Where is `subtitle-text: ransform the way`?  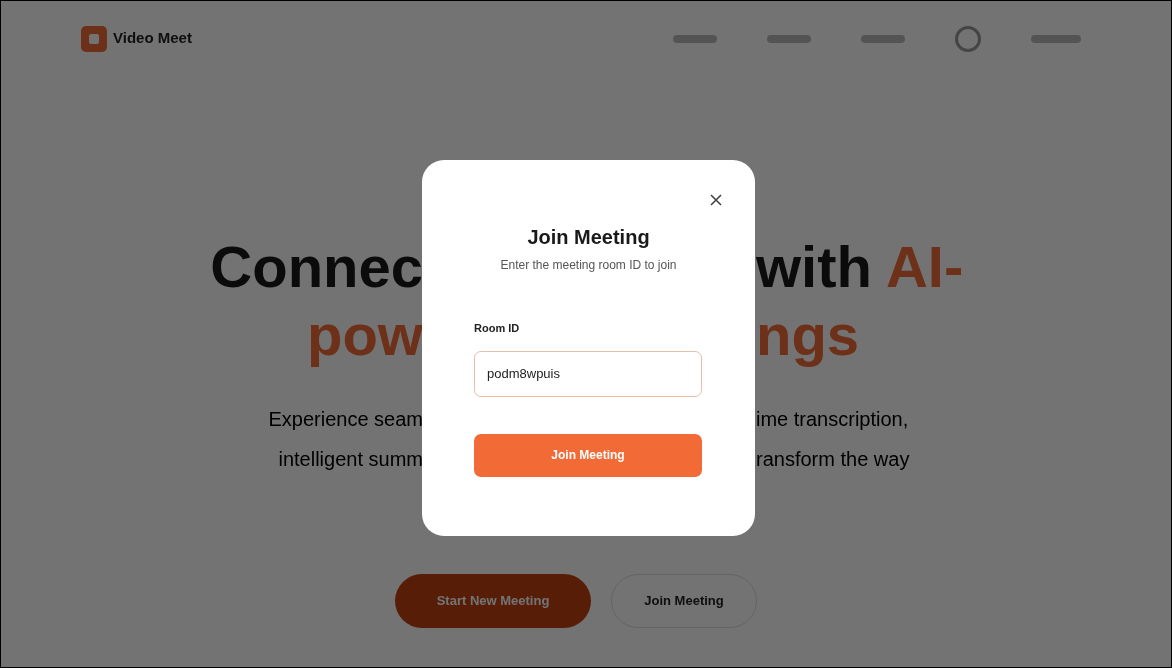 subtitle-text: ransform the way is located at coordinates (833, 459).